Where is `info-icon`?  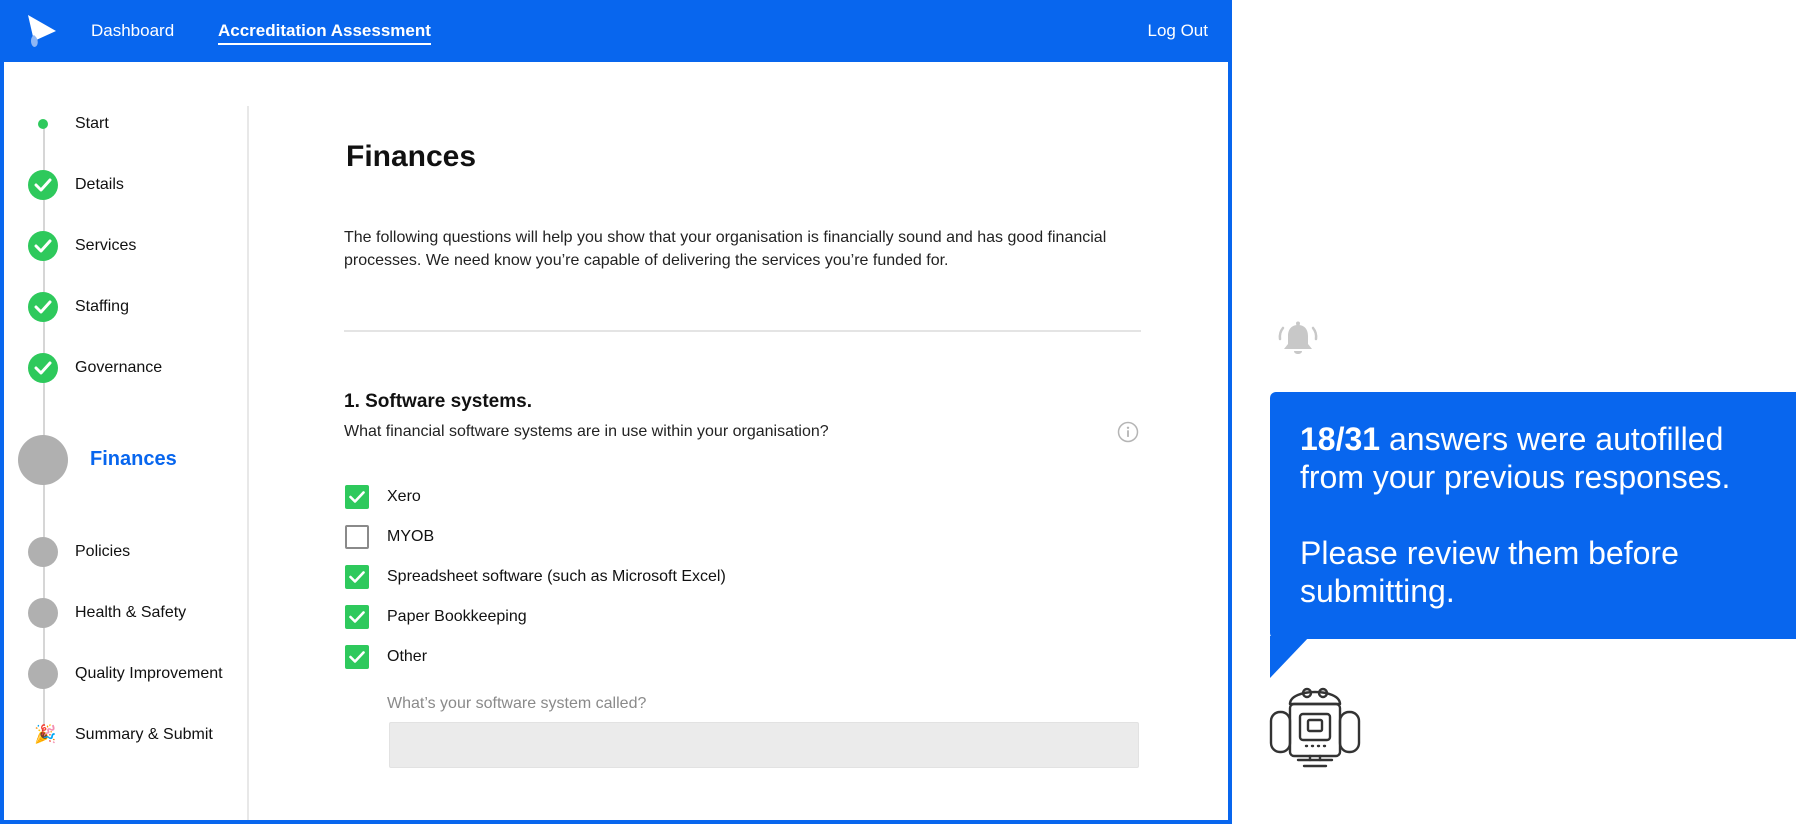 info-icon is located at coordinates (1128, 432).